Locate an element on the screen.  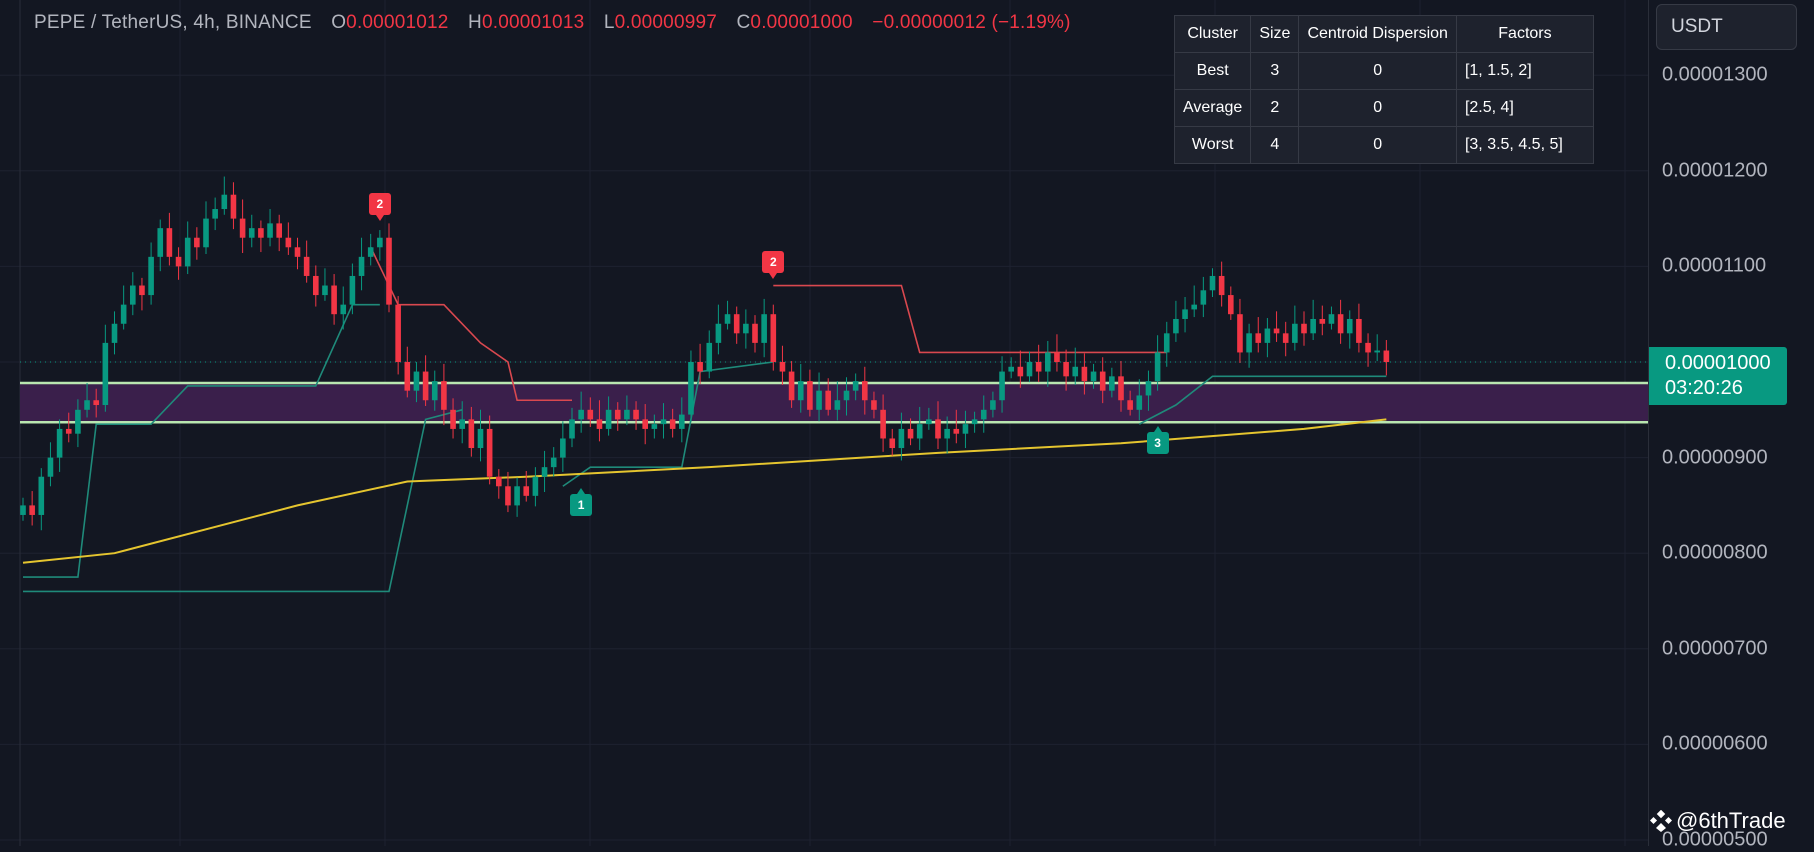
table-header-row: Cluster Size Centroid Dispersion Factors is located at coordinates (1383, 34).